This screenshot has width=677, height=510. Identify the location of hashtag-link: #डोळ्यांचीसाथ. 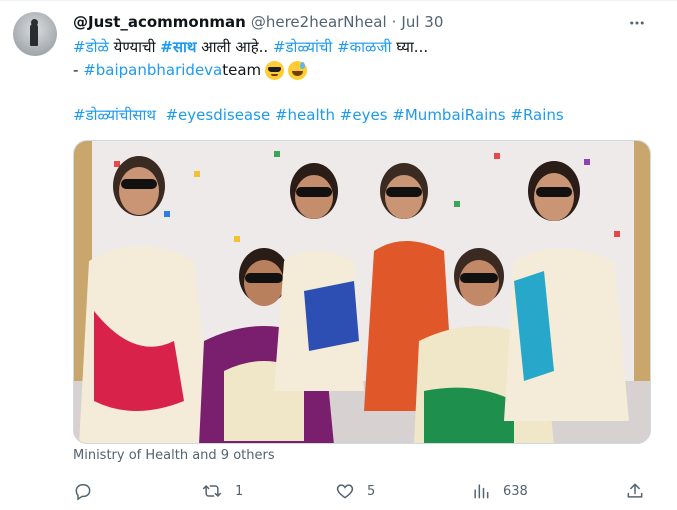
(114, 115).